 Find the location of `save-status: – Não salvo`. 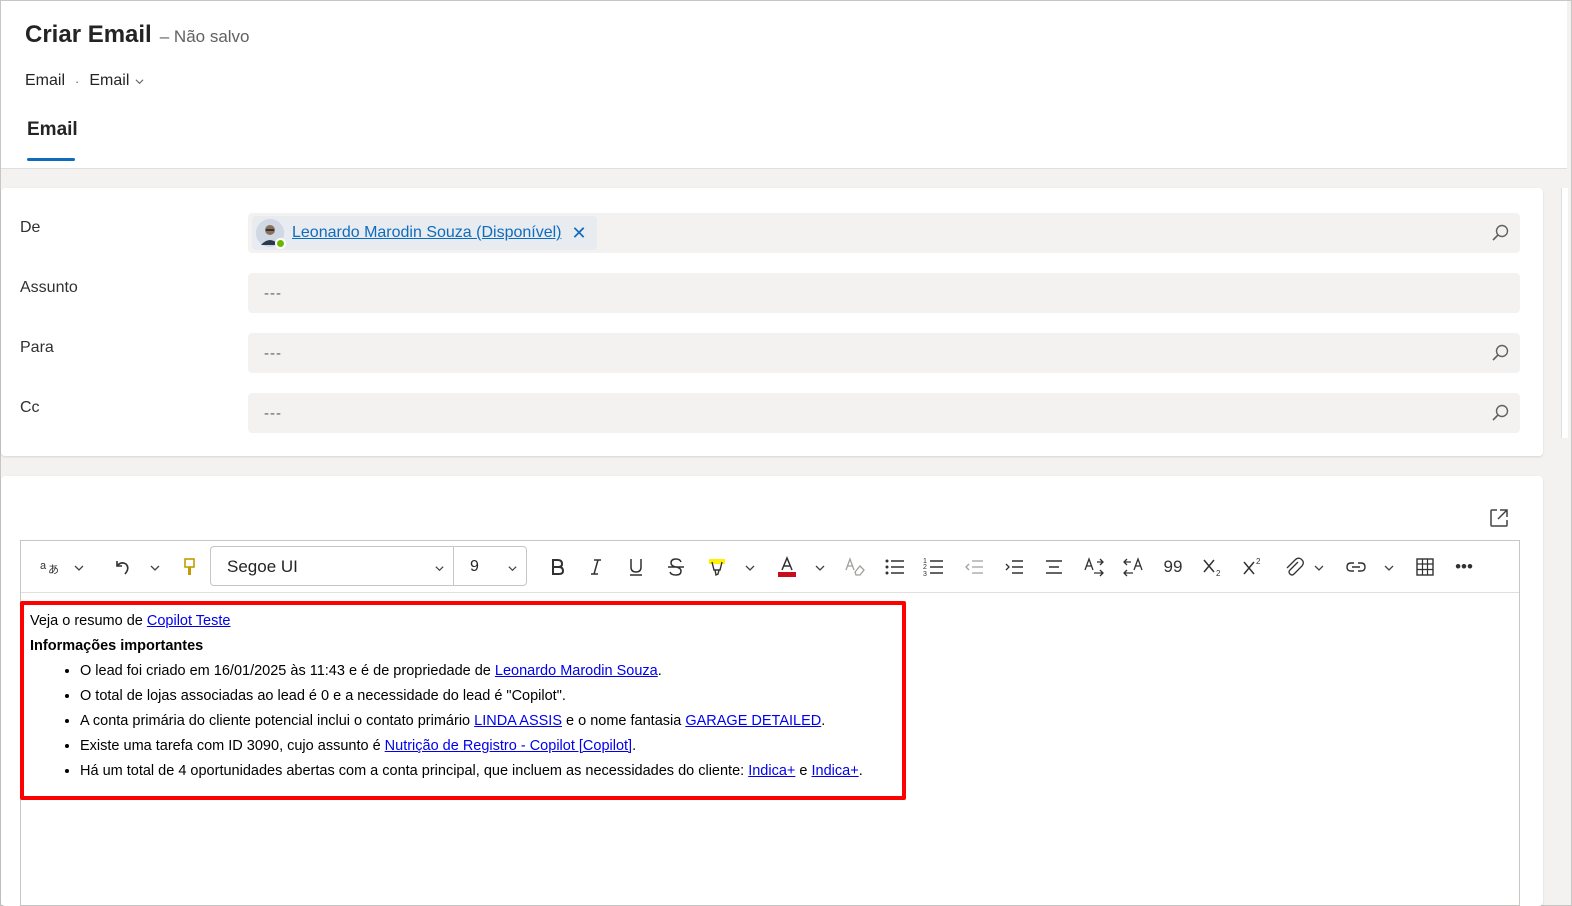

save-status: – Não salvo is located at coordinates (204, 36).